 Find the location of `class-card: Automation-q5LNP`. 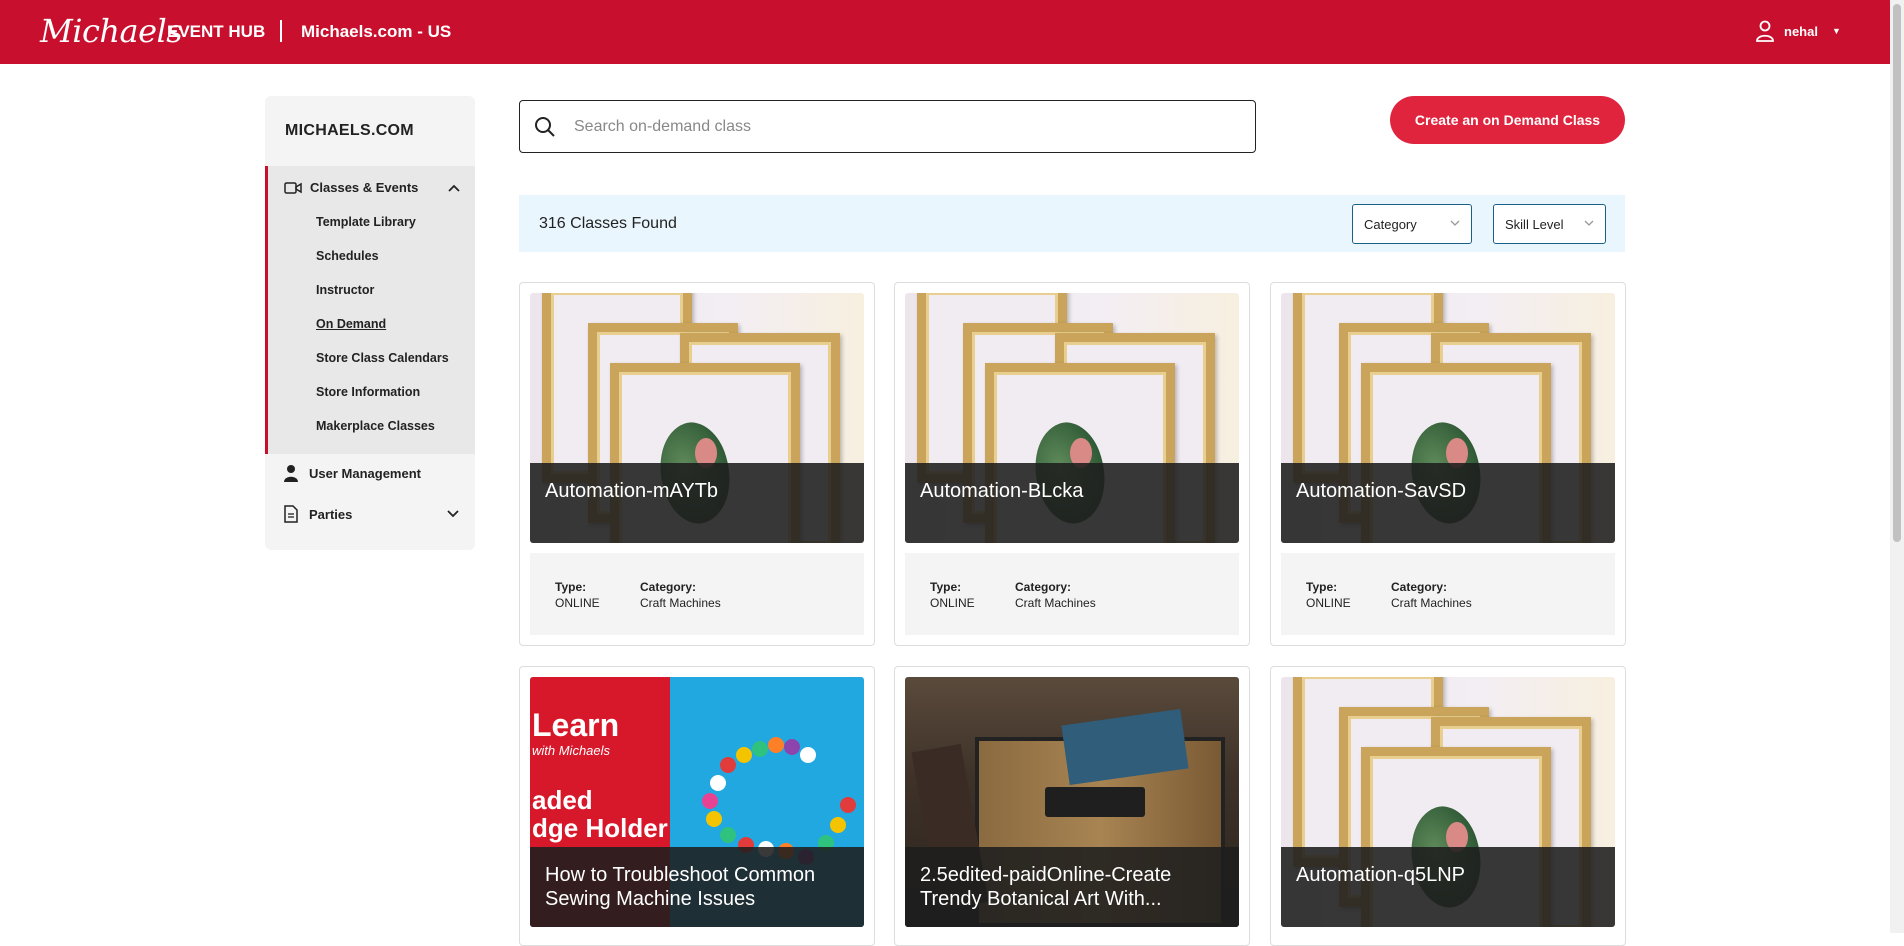

class-card: Automation-q5LNP is located at coordinates (1448, 806).